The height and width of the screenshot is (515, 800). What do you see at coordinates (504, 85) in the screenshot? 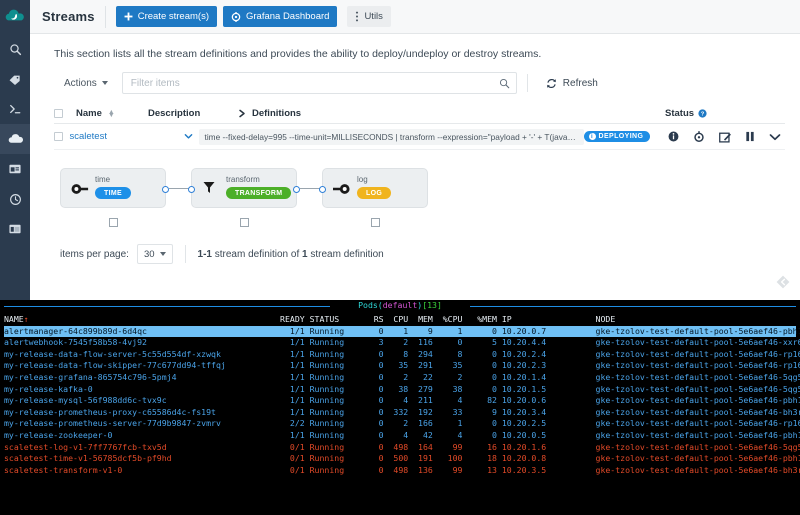
I see `search-icon` at bounding box center [504, 85].